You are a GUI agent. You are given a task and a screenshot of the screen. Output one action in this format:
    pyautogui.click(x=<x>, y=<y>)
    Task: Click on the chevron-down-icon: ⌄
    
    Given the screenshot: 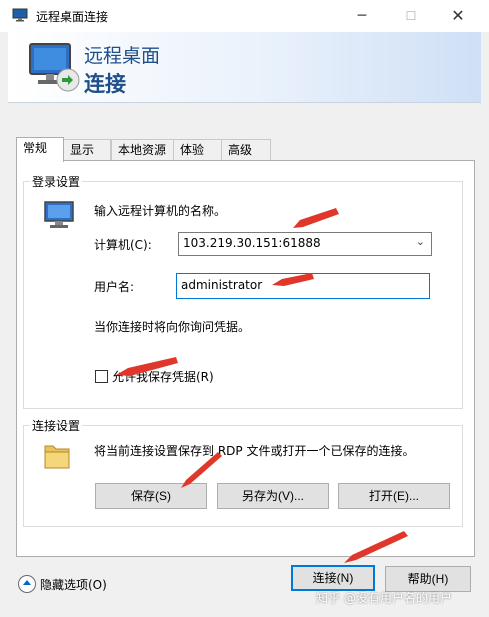 What is the action you would take?
    pyautogui.click(x=420, y=241)
    